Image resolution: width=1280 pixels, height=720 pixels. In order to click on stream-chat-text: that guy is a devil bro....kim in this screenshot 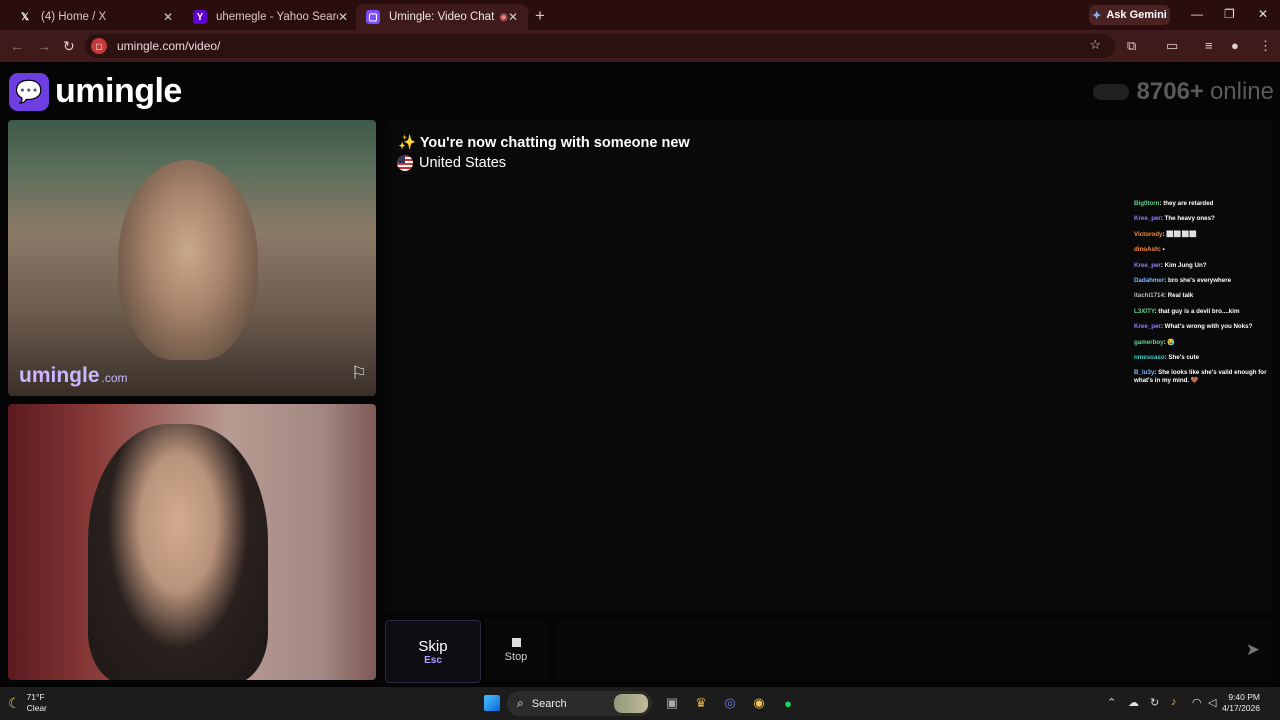, I will do `click(1199, 311)`.